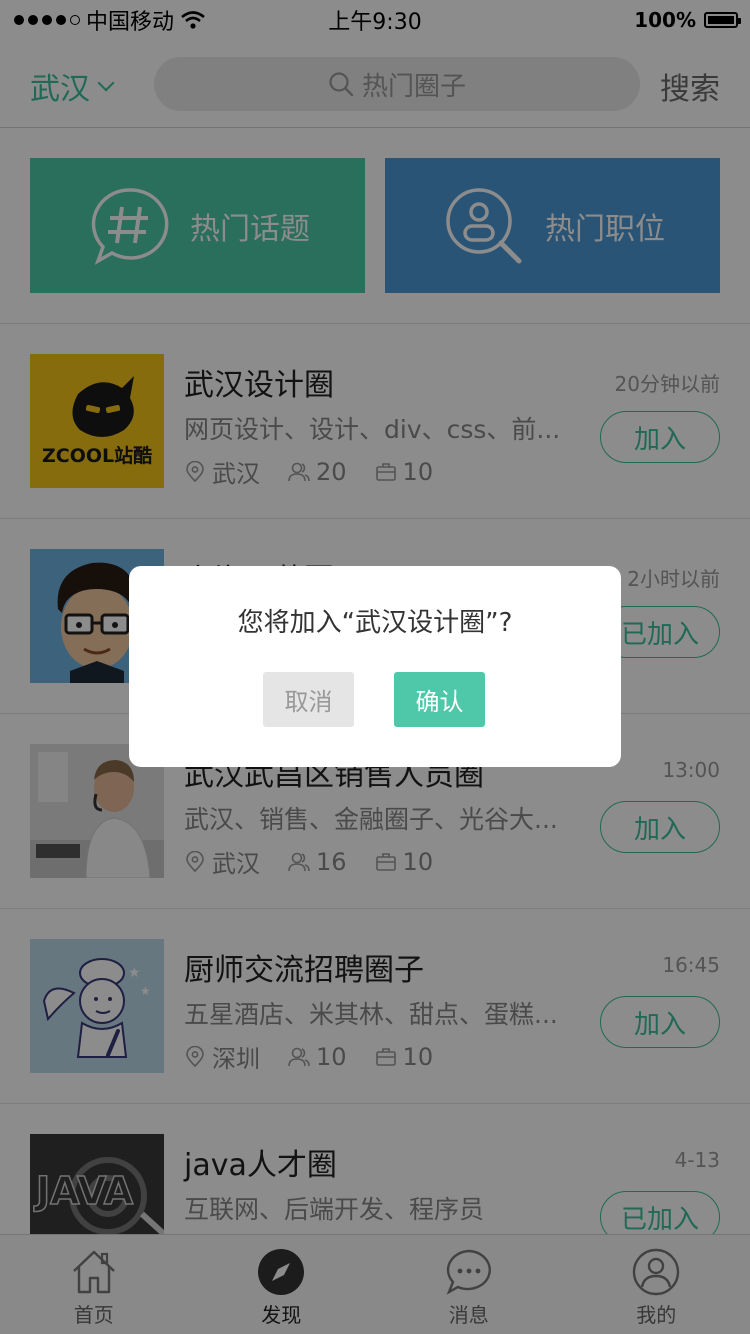  Describe the element at coordinates (375, 623) in the screenshot. I see `dialog-message: 您将加入“武汉设计圈”?` at that location.